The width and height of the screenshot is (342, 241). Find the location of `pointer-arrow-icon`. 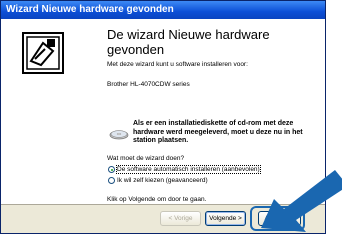

pointer-arrow-icon is located at coordinates (301, 201).